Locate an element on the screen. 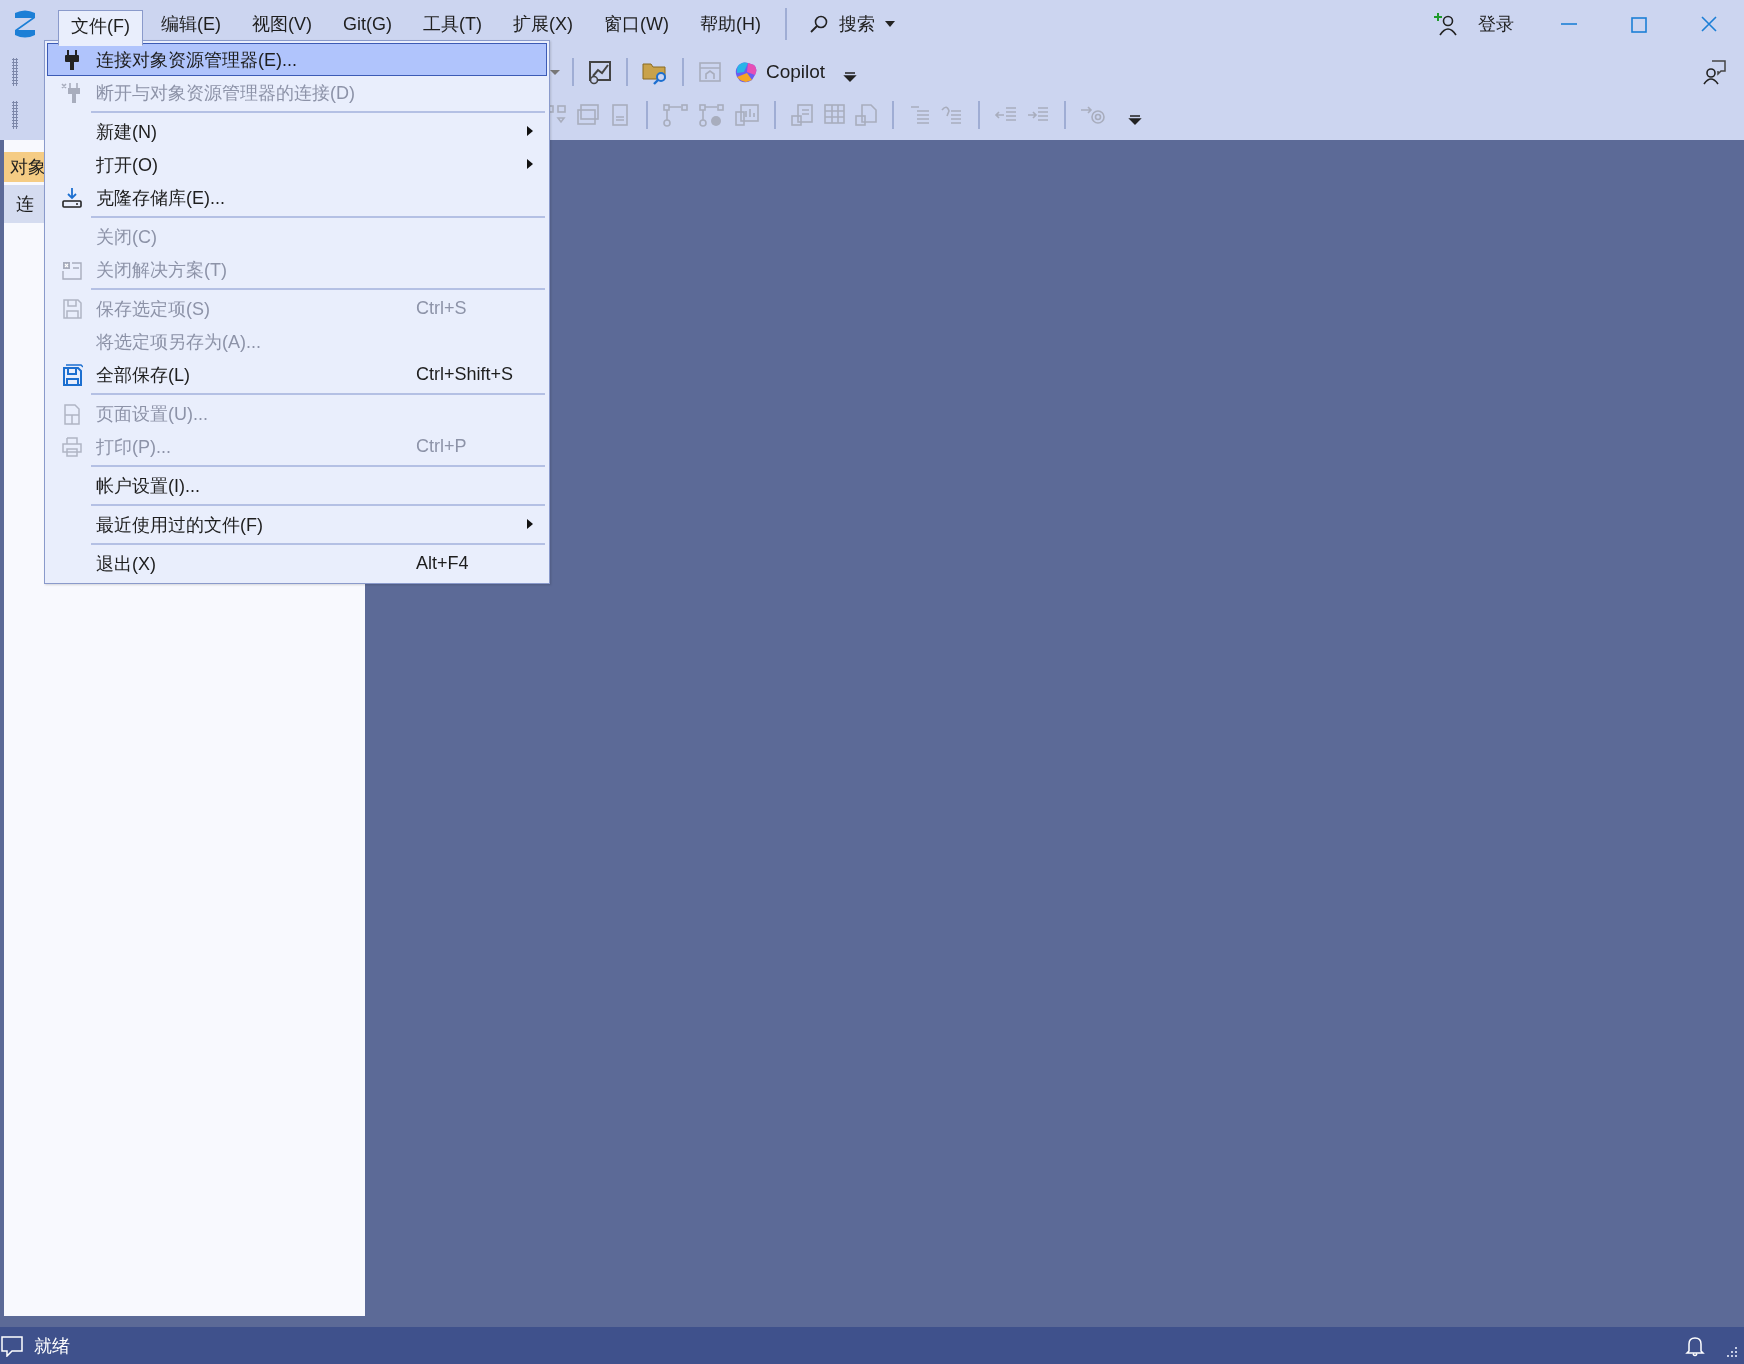  floppy-disk-icon is located at coordinates (72, 374).